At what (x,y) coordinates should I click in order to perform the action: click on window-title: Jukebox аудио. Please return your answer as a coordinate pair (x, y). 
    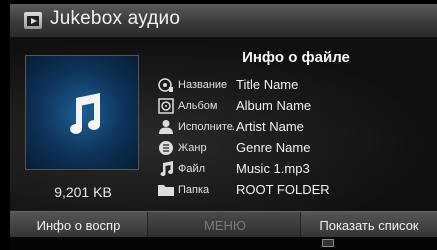
    Looking at the image, I should click on (115, 18).